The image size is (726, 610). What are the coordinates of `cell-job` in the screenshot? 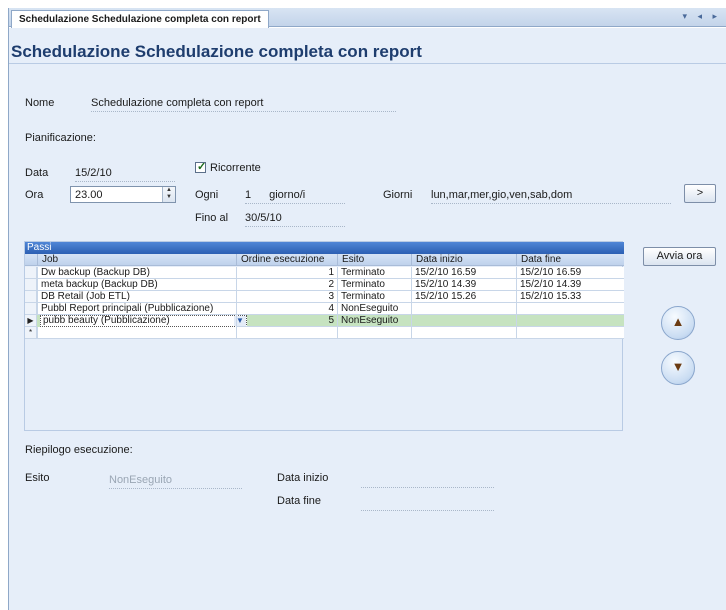 It's located at (136, 333).